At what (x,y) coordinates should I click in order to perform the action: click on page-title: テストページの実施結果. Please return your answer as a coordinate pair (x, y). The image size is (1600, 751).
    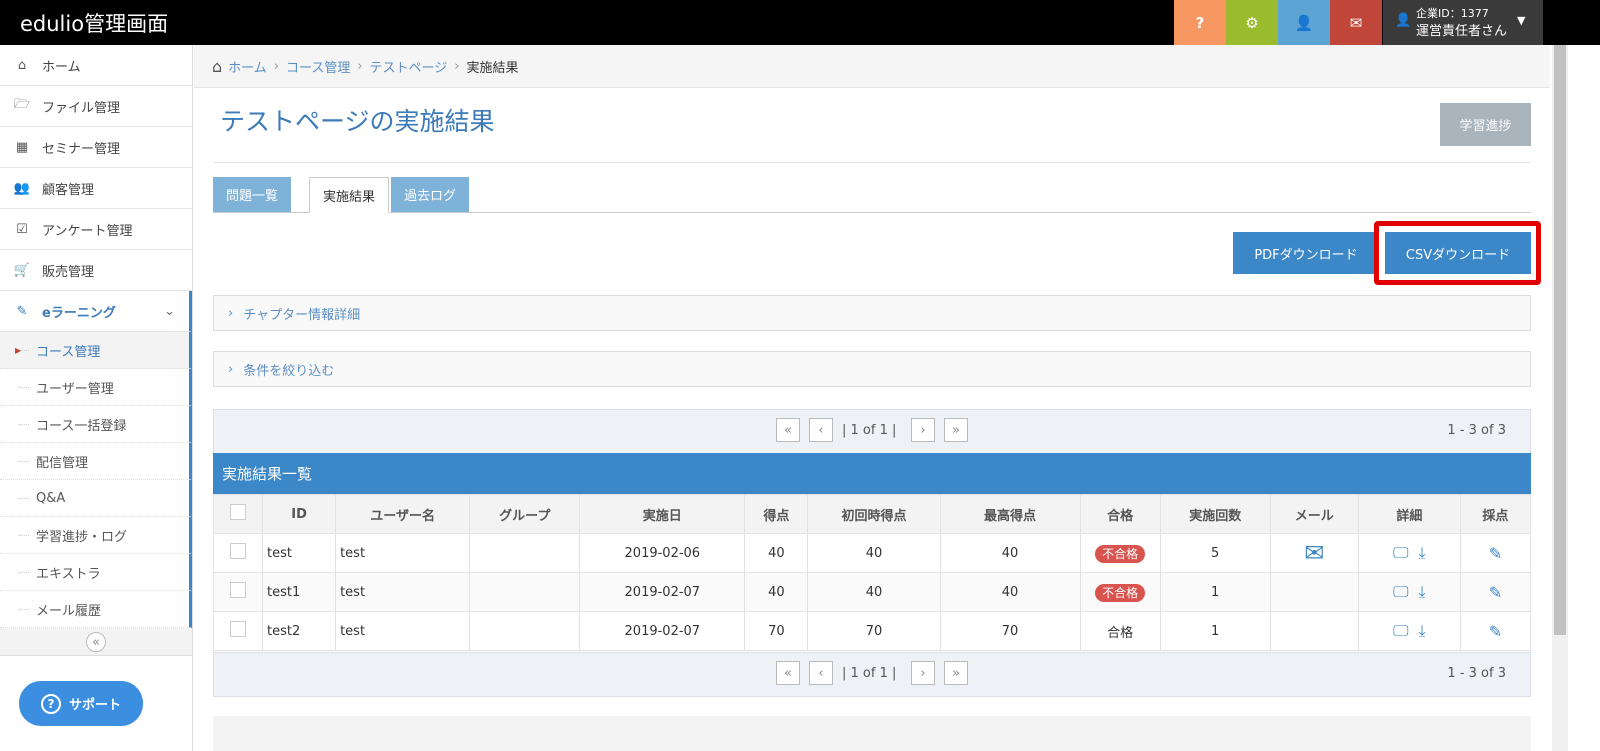
    Looking at the image, I should click on (357, 121).